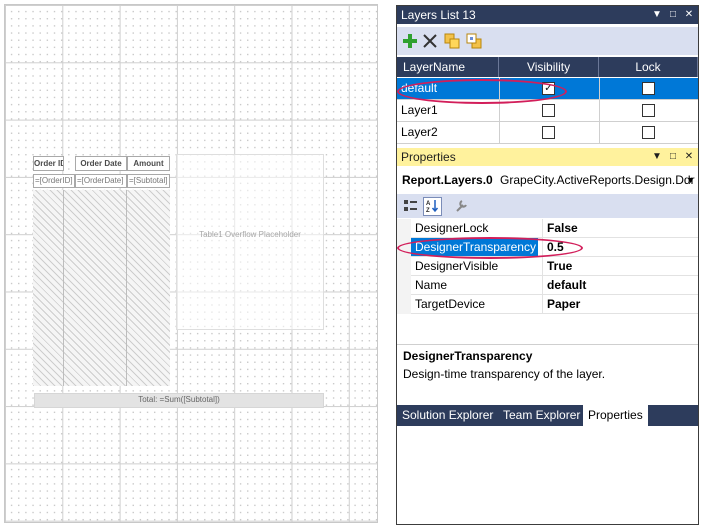 This screenshot has height=531, width=702. Describe the element at coordinates (430, 41) in the screenshot. I see `delete-layer-icon` at that location.